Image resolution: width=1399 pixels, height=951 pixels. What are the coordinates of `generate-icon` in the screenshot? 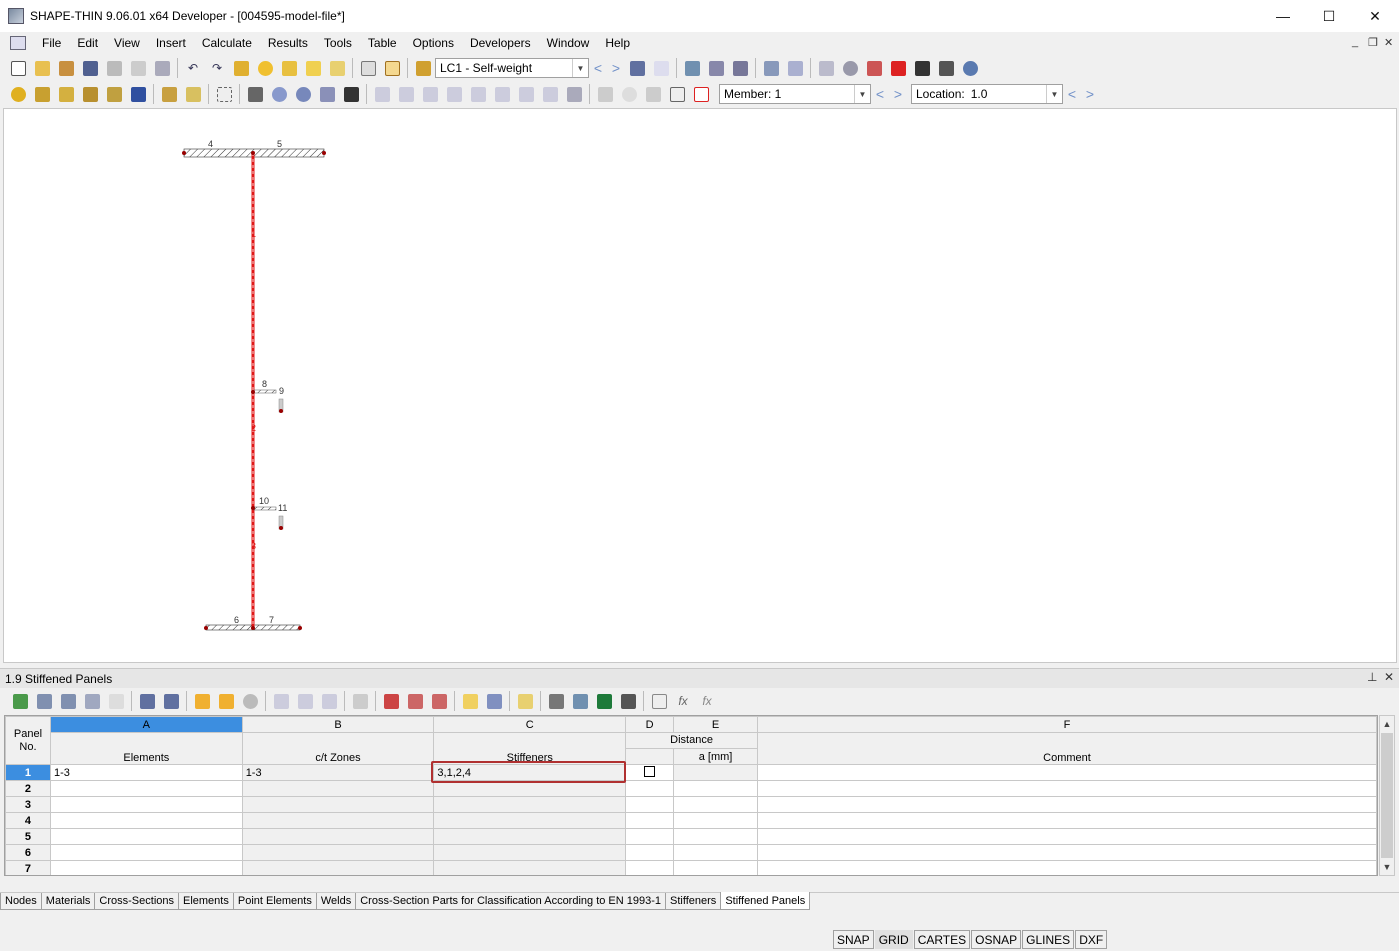 It's located at (281, 701).